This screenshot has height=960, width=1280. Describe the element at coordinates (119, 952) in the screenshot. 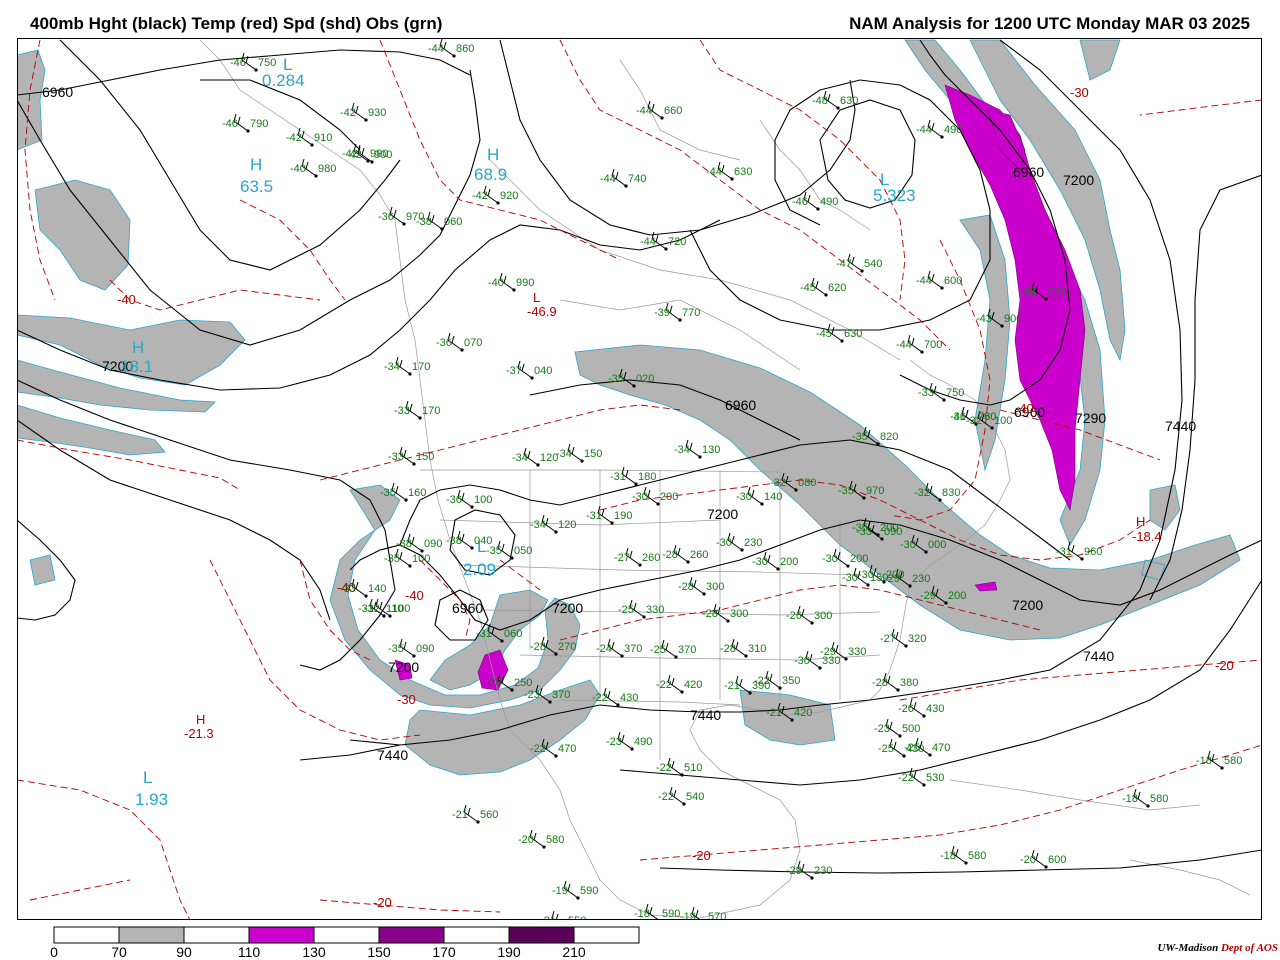

I see `colorbar-tick-label: 70` at that location.